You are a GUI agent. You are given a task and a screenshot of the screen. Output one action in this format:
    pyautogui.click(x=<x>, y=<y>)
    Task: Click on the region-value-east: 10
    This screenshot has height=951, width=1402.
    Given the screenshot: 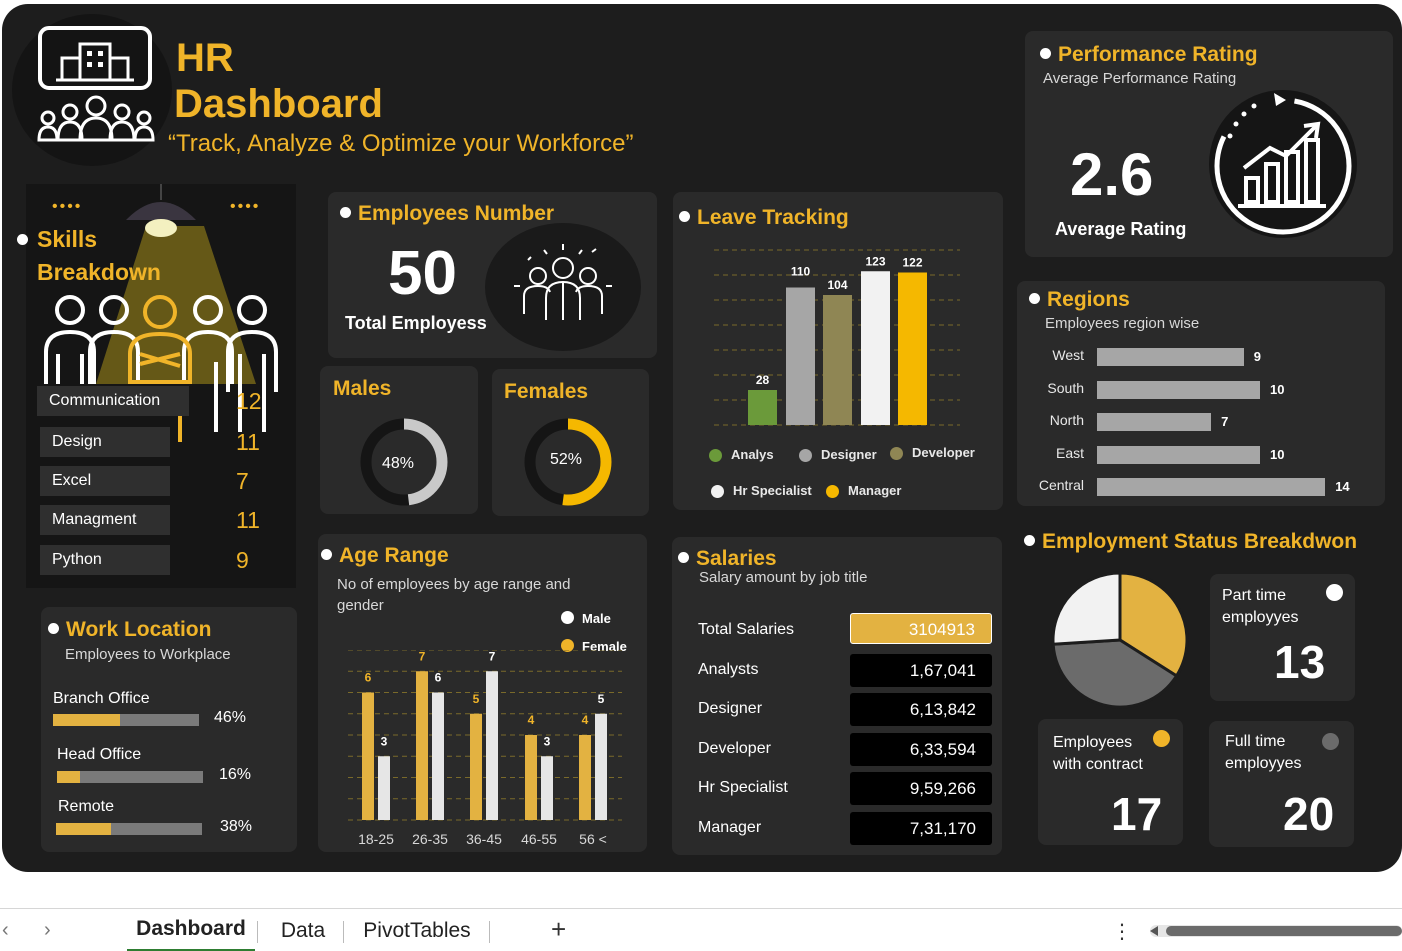 What is the action you would take?
    pyautogui.click(x=1277, y=454)
    